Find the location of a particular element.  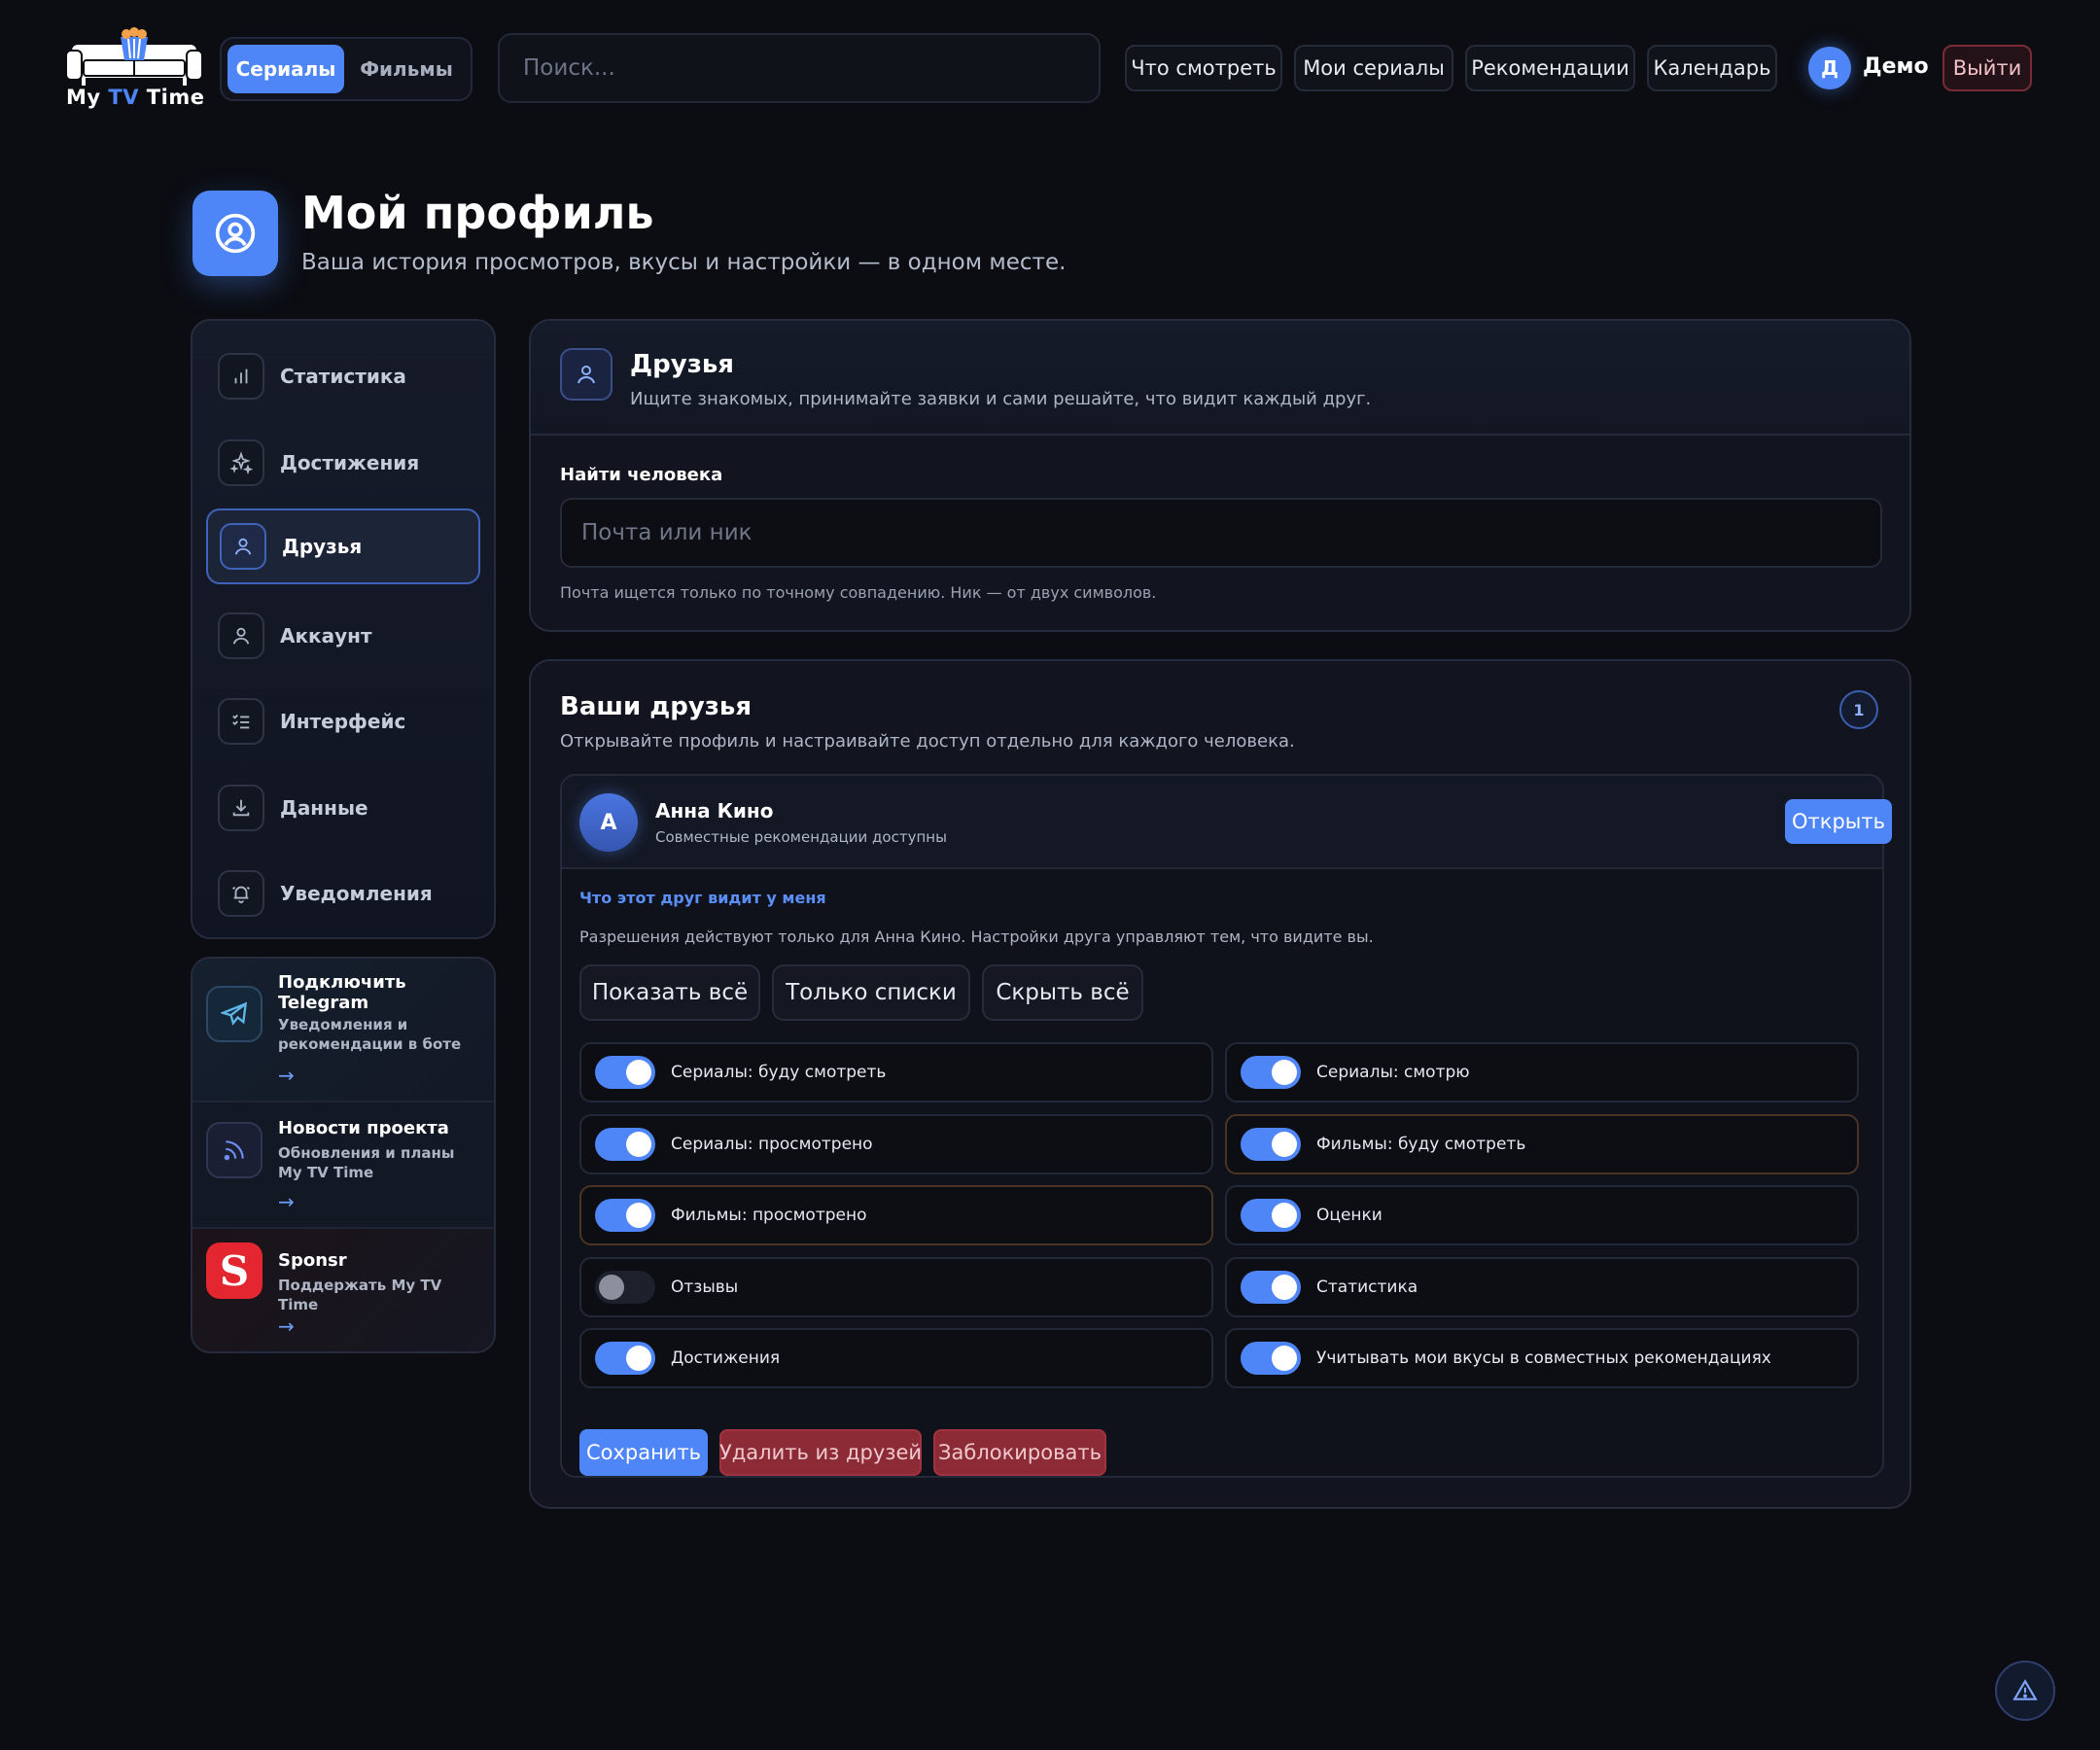

segment-movies: Фильмы is located at coordinates (406, 69).